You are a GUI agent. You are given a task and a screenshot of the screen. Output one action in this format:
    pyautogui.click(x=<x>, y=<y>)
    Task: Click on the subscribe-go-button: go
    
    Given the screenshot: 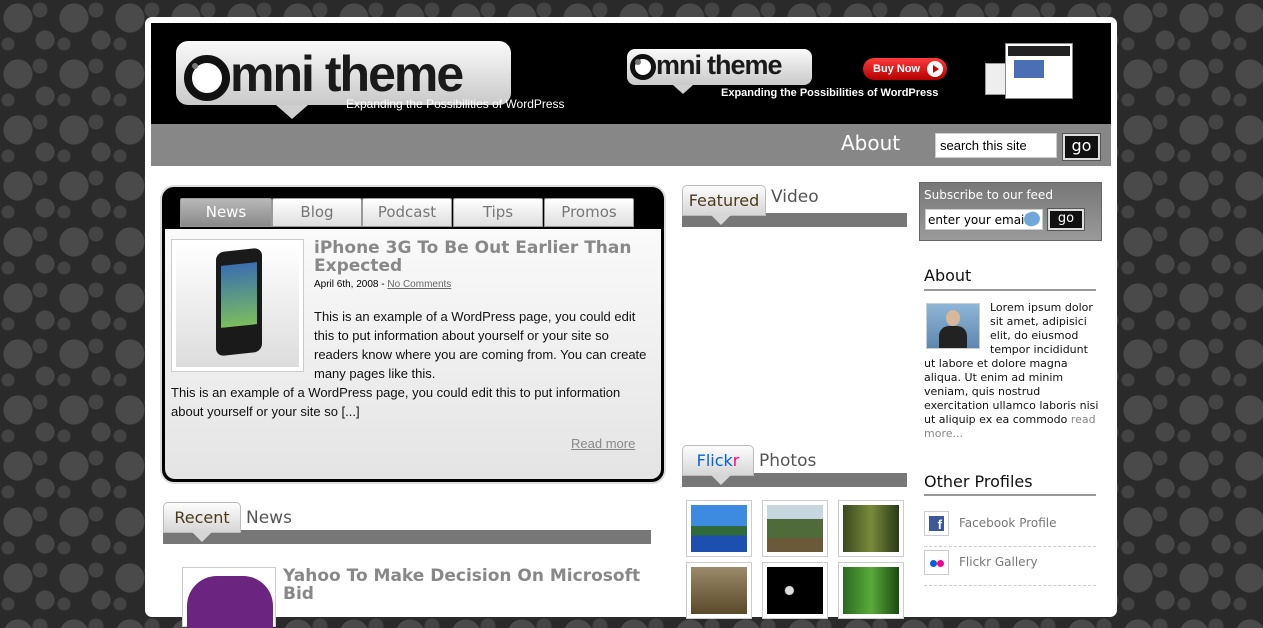 What is the action you would take?
    pyautogui.click(x=1066, y=219)
    